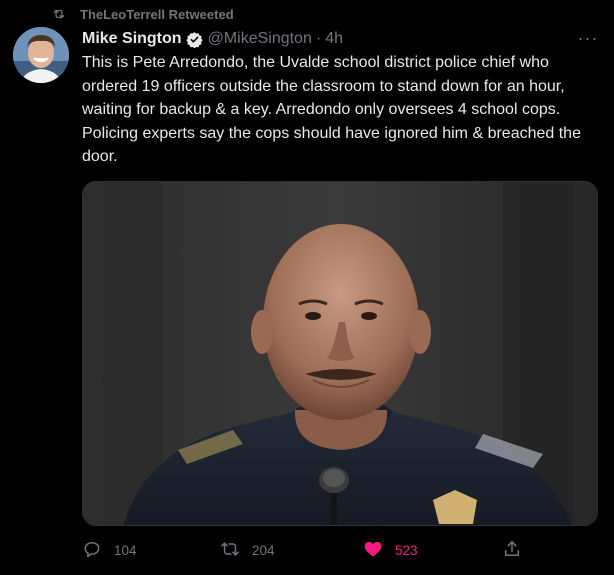 This screenshot has width=614, height=575. Describe the element at coordinates (41, 55) in the screenshot. I see `avatar` at that location.